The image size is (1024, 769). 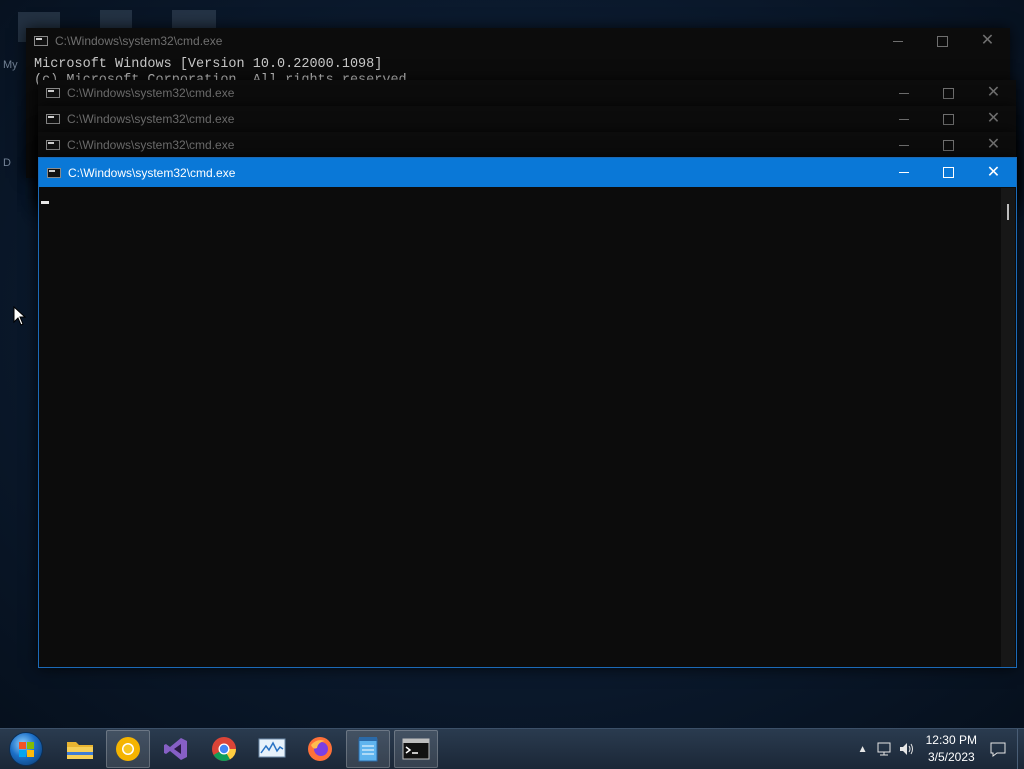 What do you see at coordinates (951, 757) in the screenshot?
I see `clock-date: 3/5/2023` at bounding box center [951, 757].